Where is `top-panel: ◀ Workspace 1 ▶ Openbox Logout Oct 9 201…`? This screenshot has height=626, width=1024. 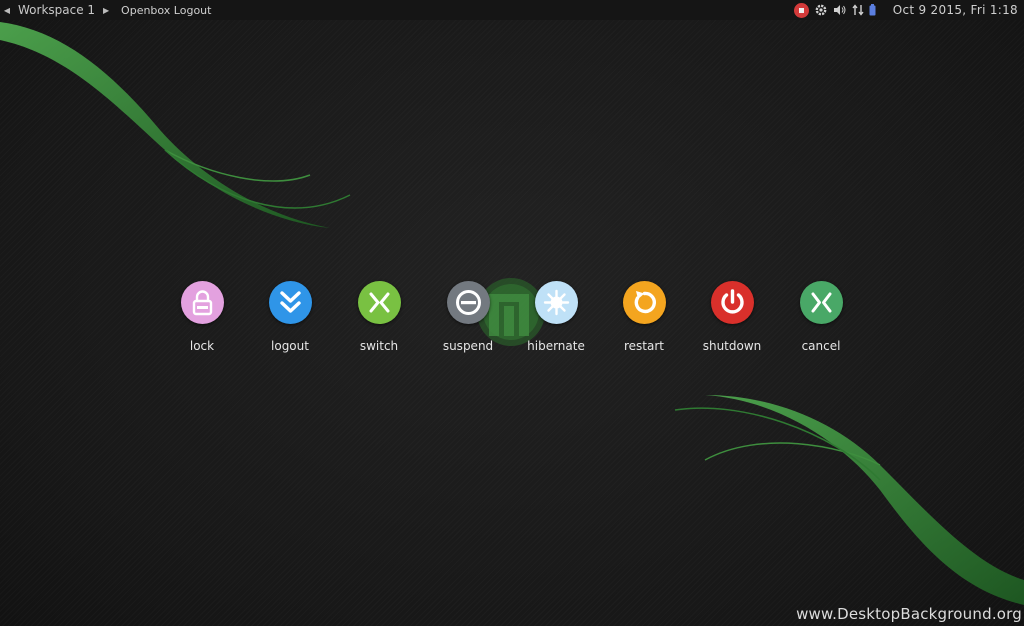
top-panel: ◀ Workspace 1 ▶ Openbox Logout Oct 9 201… is located at coordinates (512, 10).